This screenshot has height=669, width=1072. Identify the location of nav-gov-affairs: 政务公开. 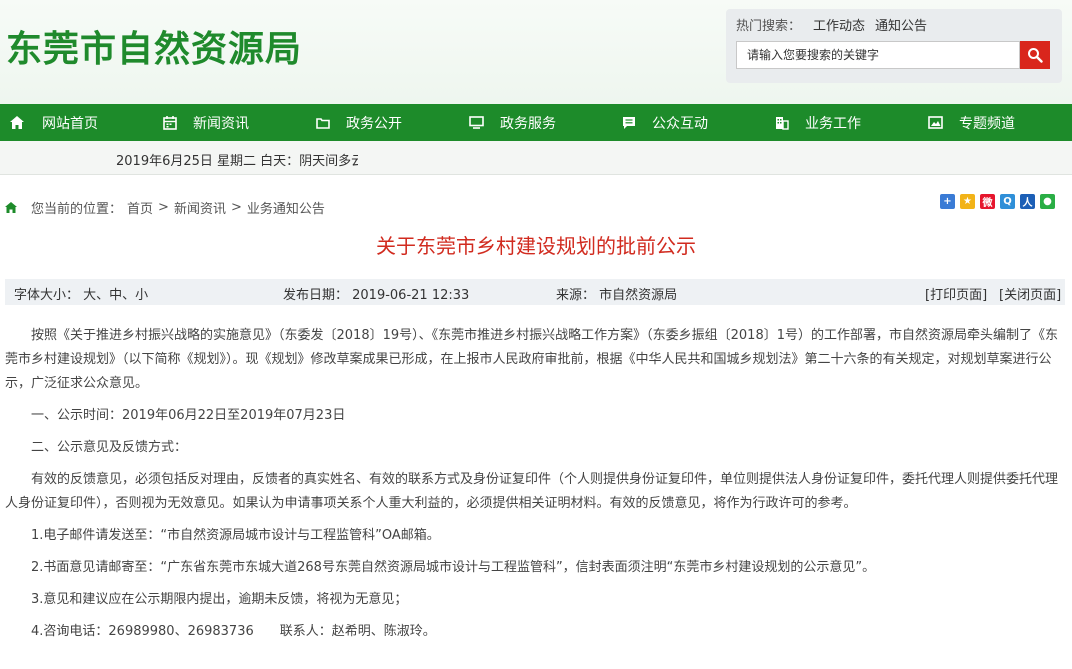
(382, 122).